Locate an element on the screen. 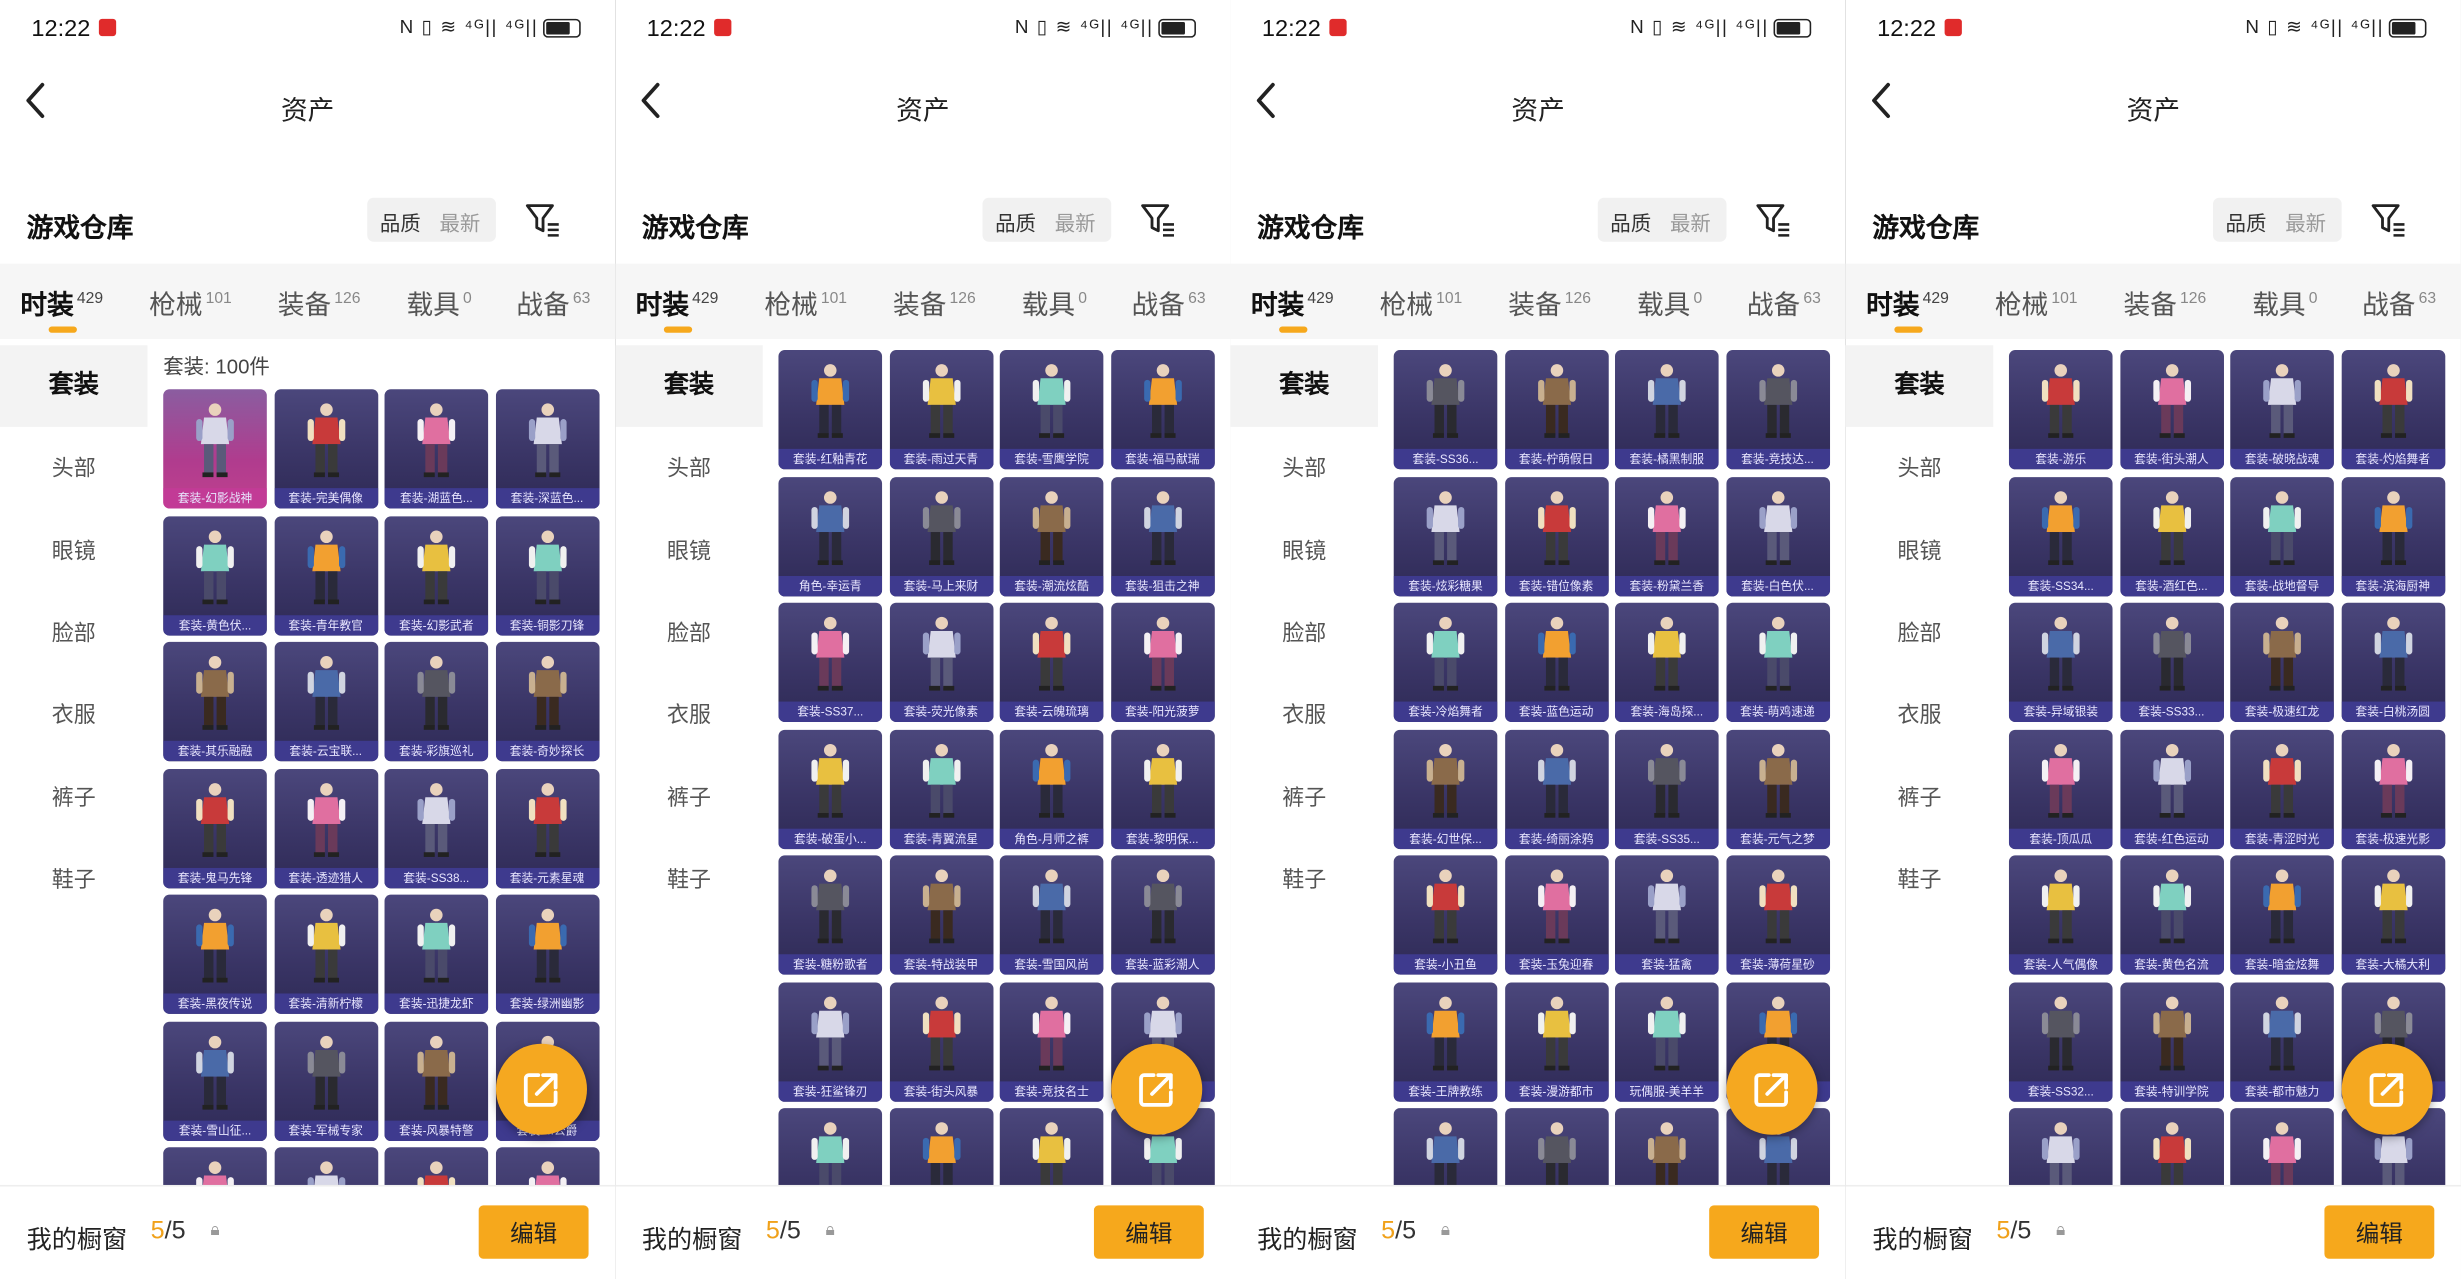 The height and width of the screenshot is (1279, 2461). outfit-card: 套装-橘黑制服 is located at coordinates (1667, 409).